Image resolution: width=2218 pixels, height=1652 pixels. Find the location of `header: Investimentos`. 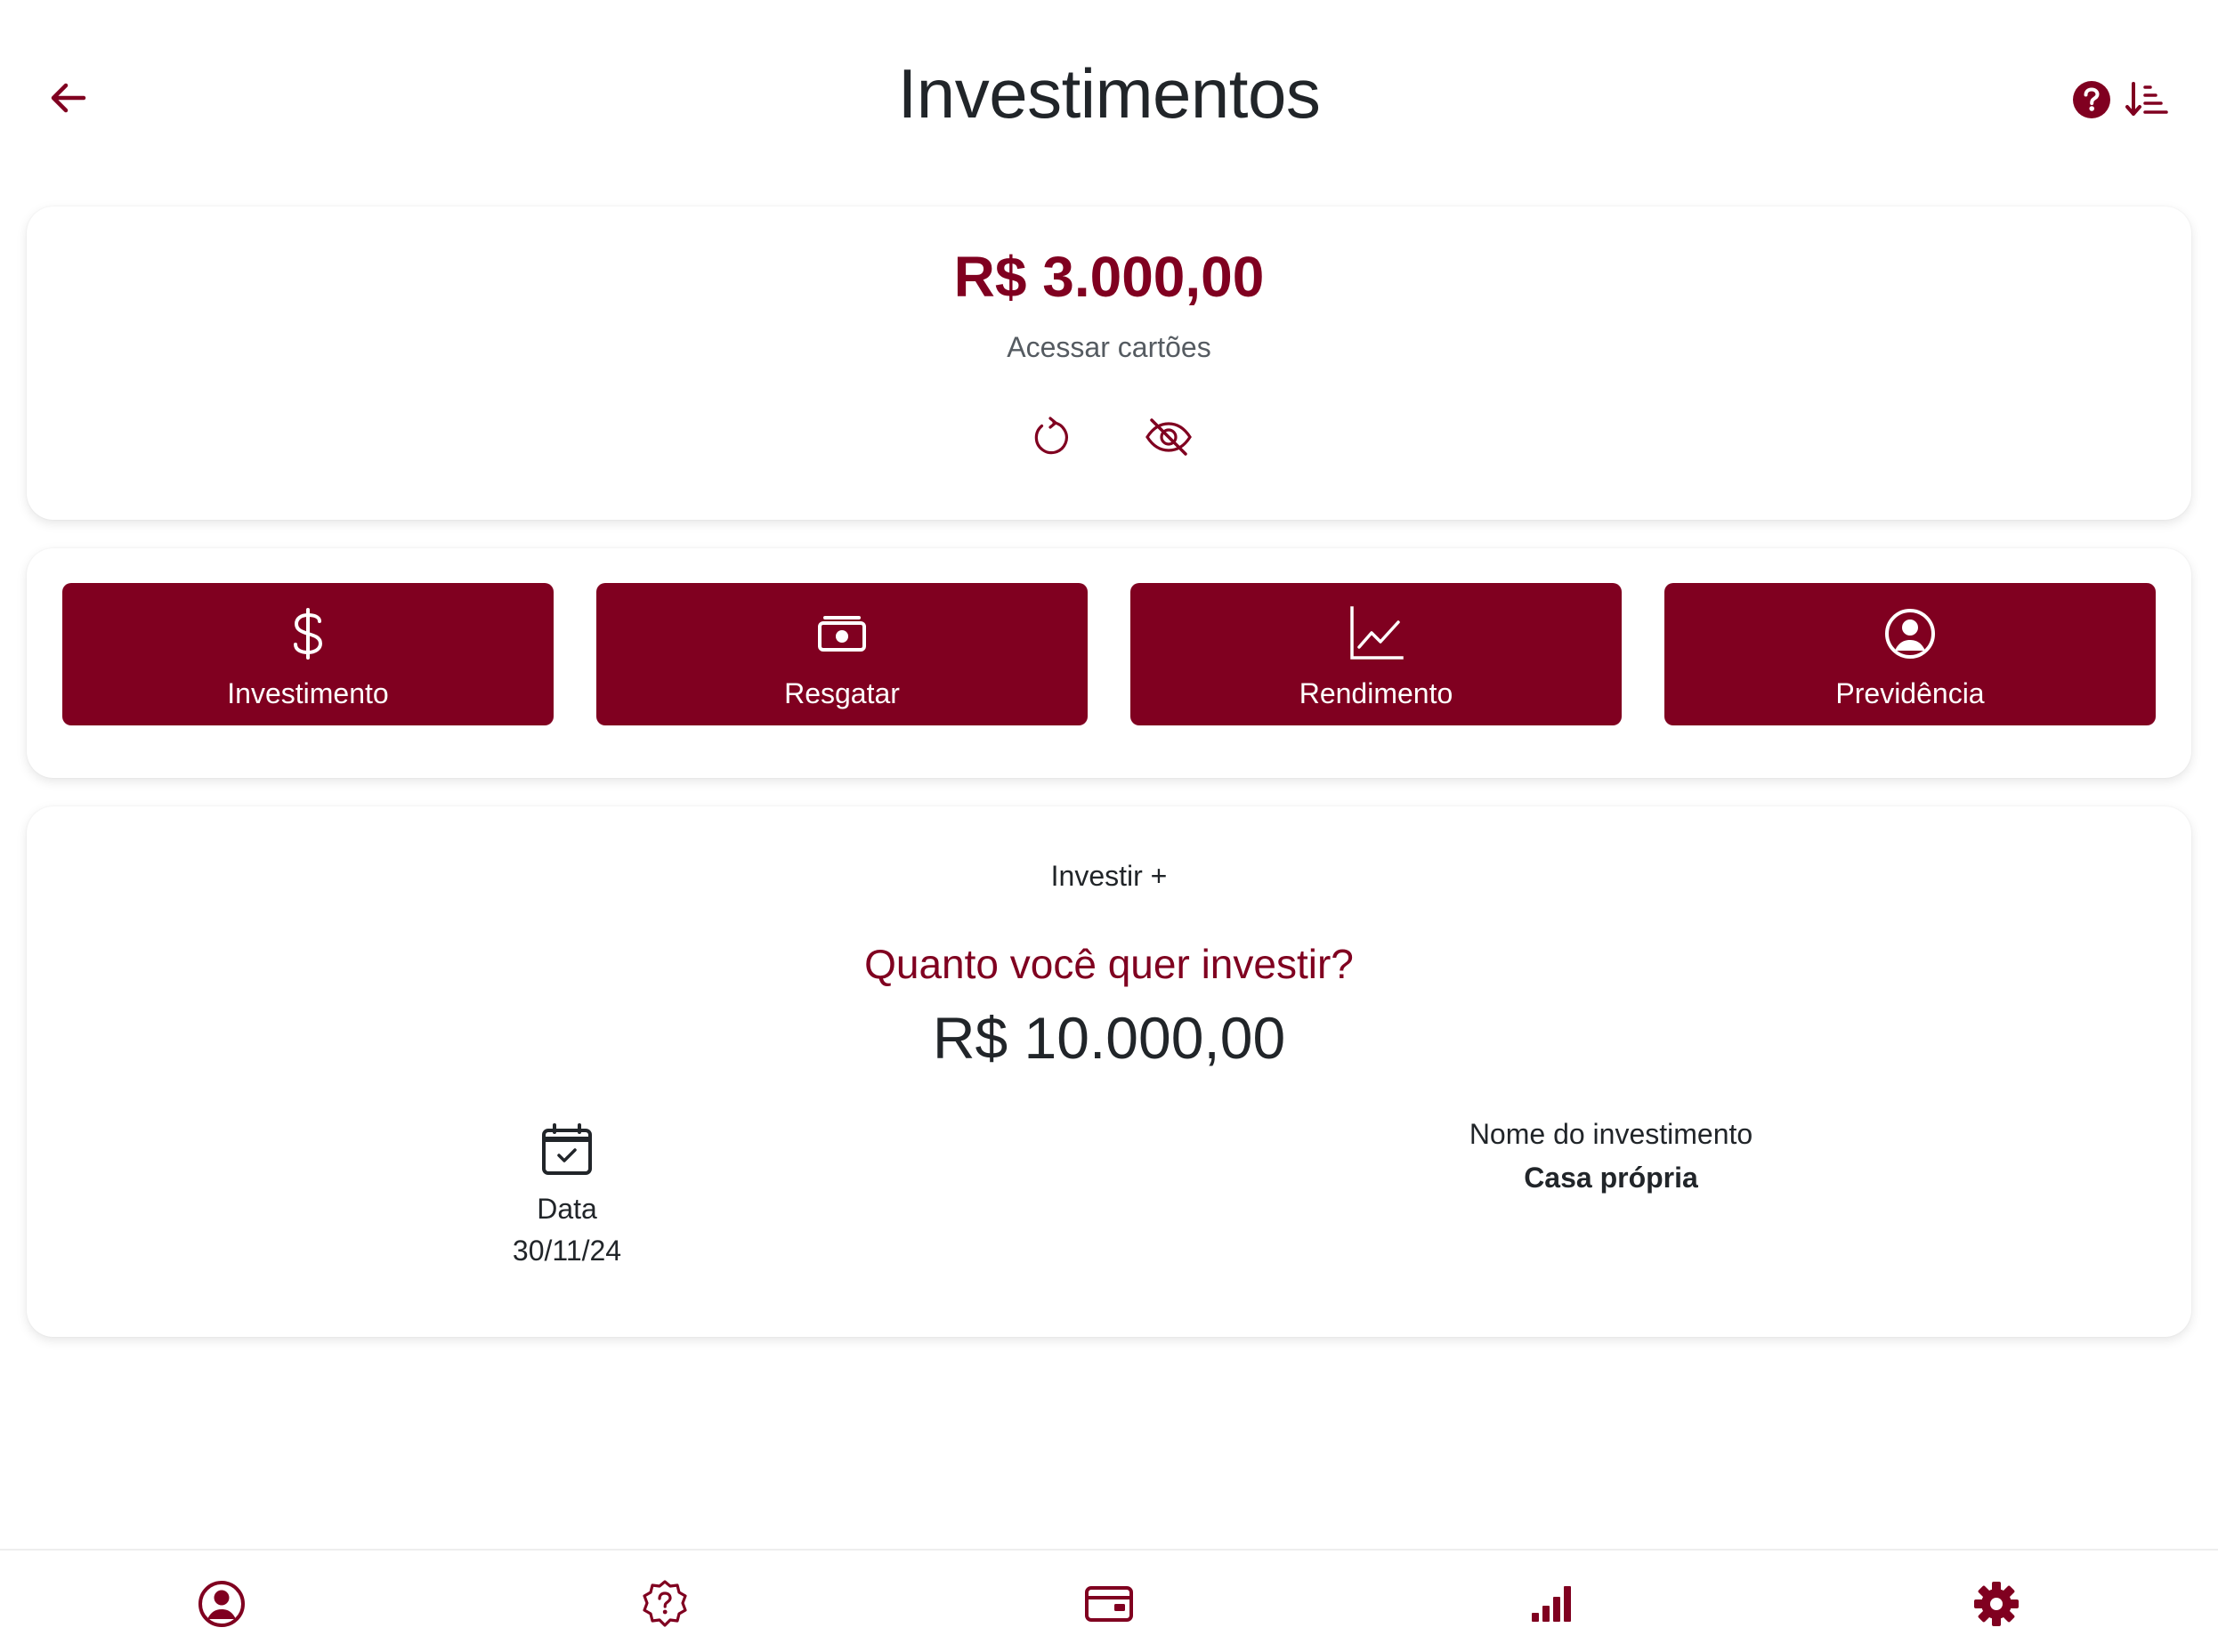

header: Investimentos is located at coordinates (1109, 100).